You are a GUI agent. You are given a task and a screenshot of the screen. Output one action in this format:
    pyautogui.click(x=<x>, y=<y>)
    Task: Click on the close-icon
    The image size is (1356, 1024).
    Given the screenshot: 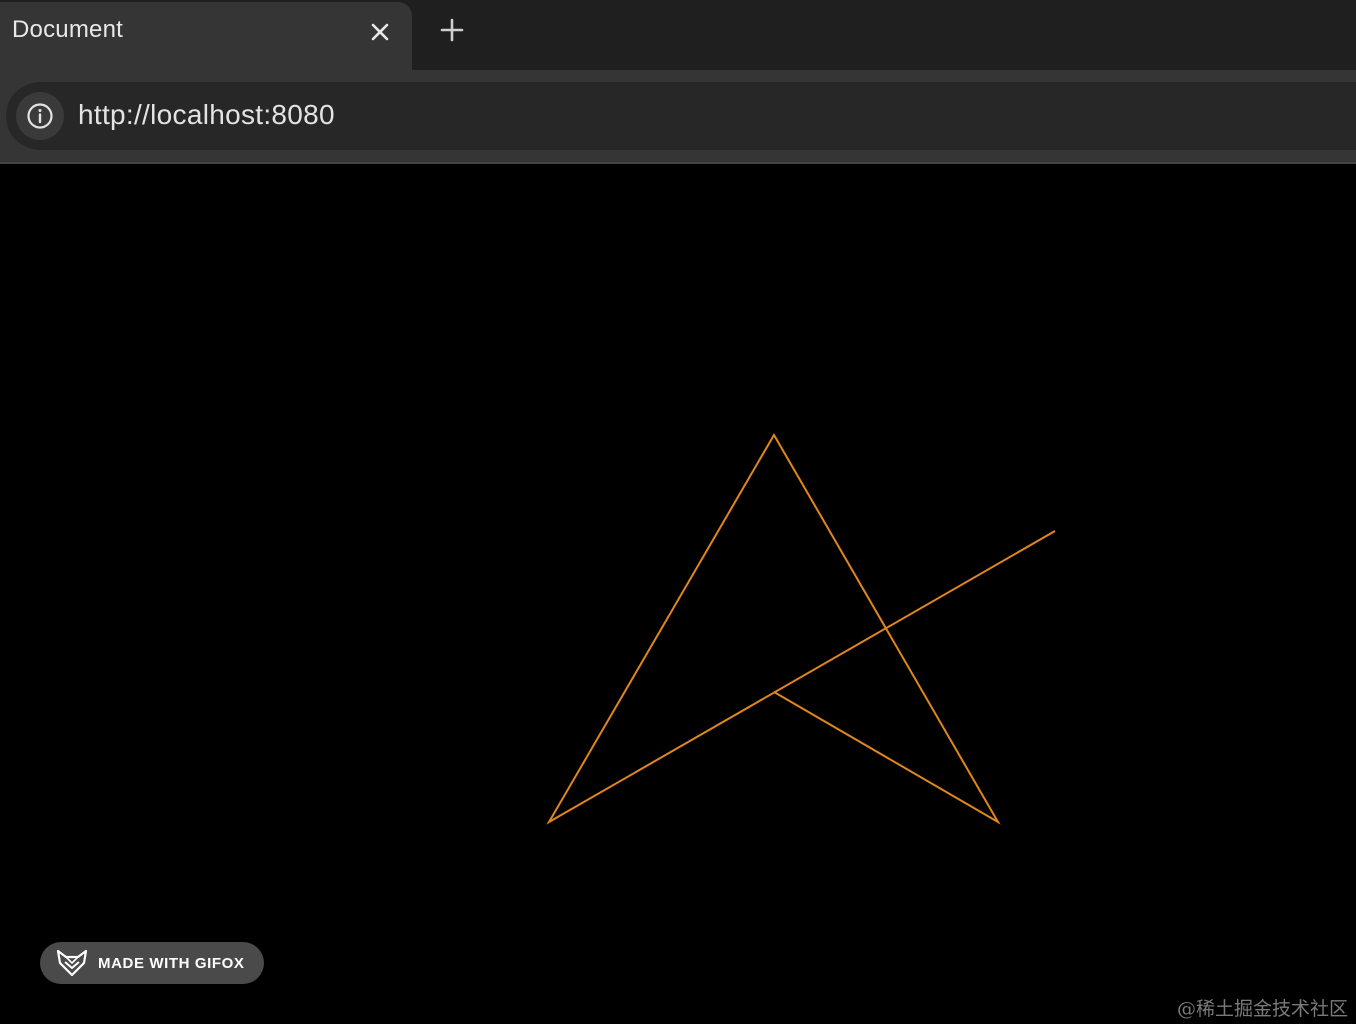 What is the action you would take?
    pyautogui.click(x=380, y=32)
    